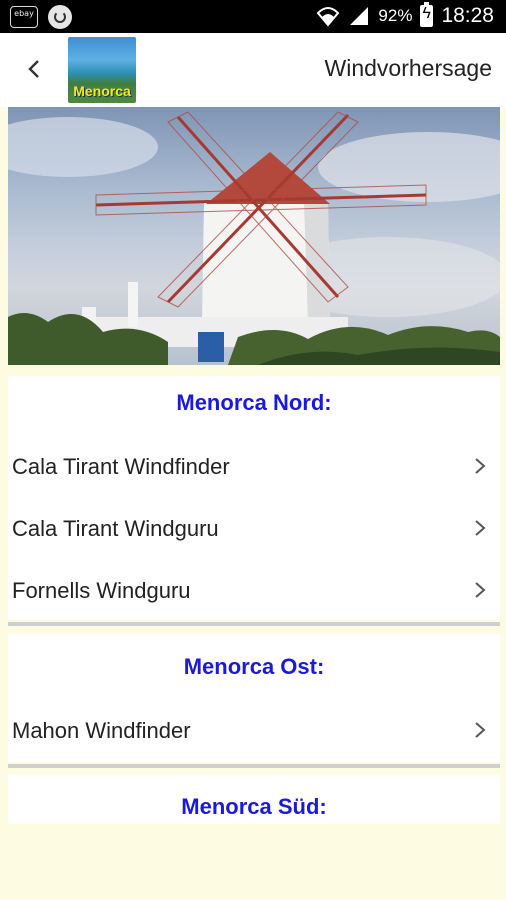  What do you see at coordinates (467, 15) in the screenshot?
I see `clock: 18:28` at bounding box center [467, 15].